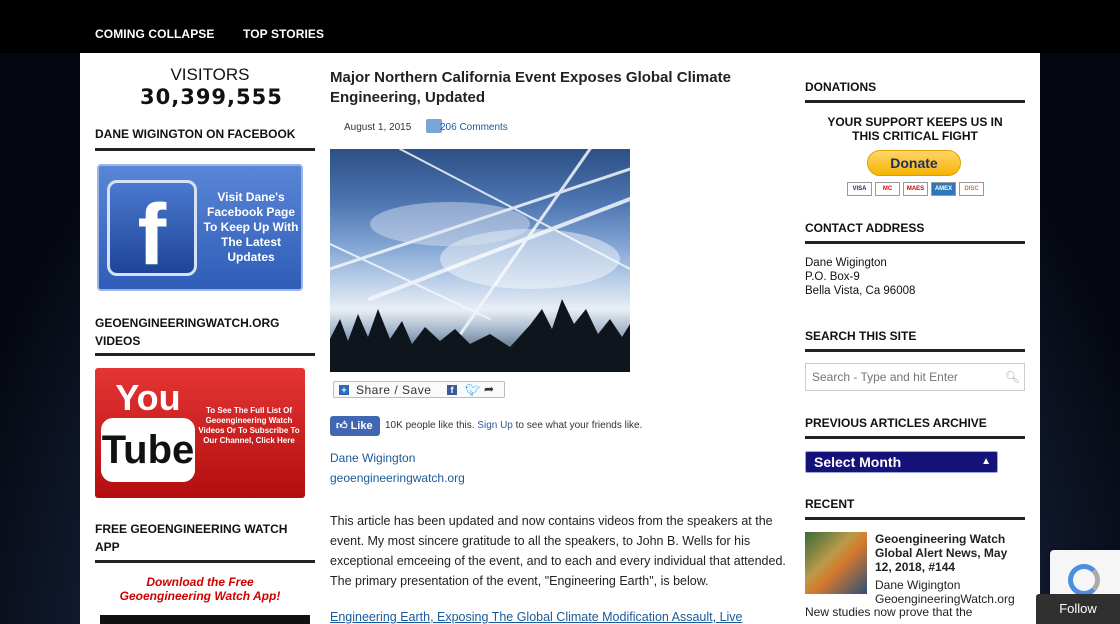 This screenshot has width=1120, height=624. What do you see at coordinates (191, 538) in the screenshot?
I see `app-widget-title: FREE GEOENGINEERING WATCH APP` at bounding box center [191, 538].